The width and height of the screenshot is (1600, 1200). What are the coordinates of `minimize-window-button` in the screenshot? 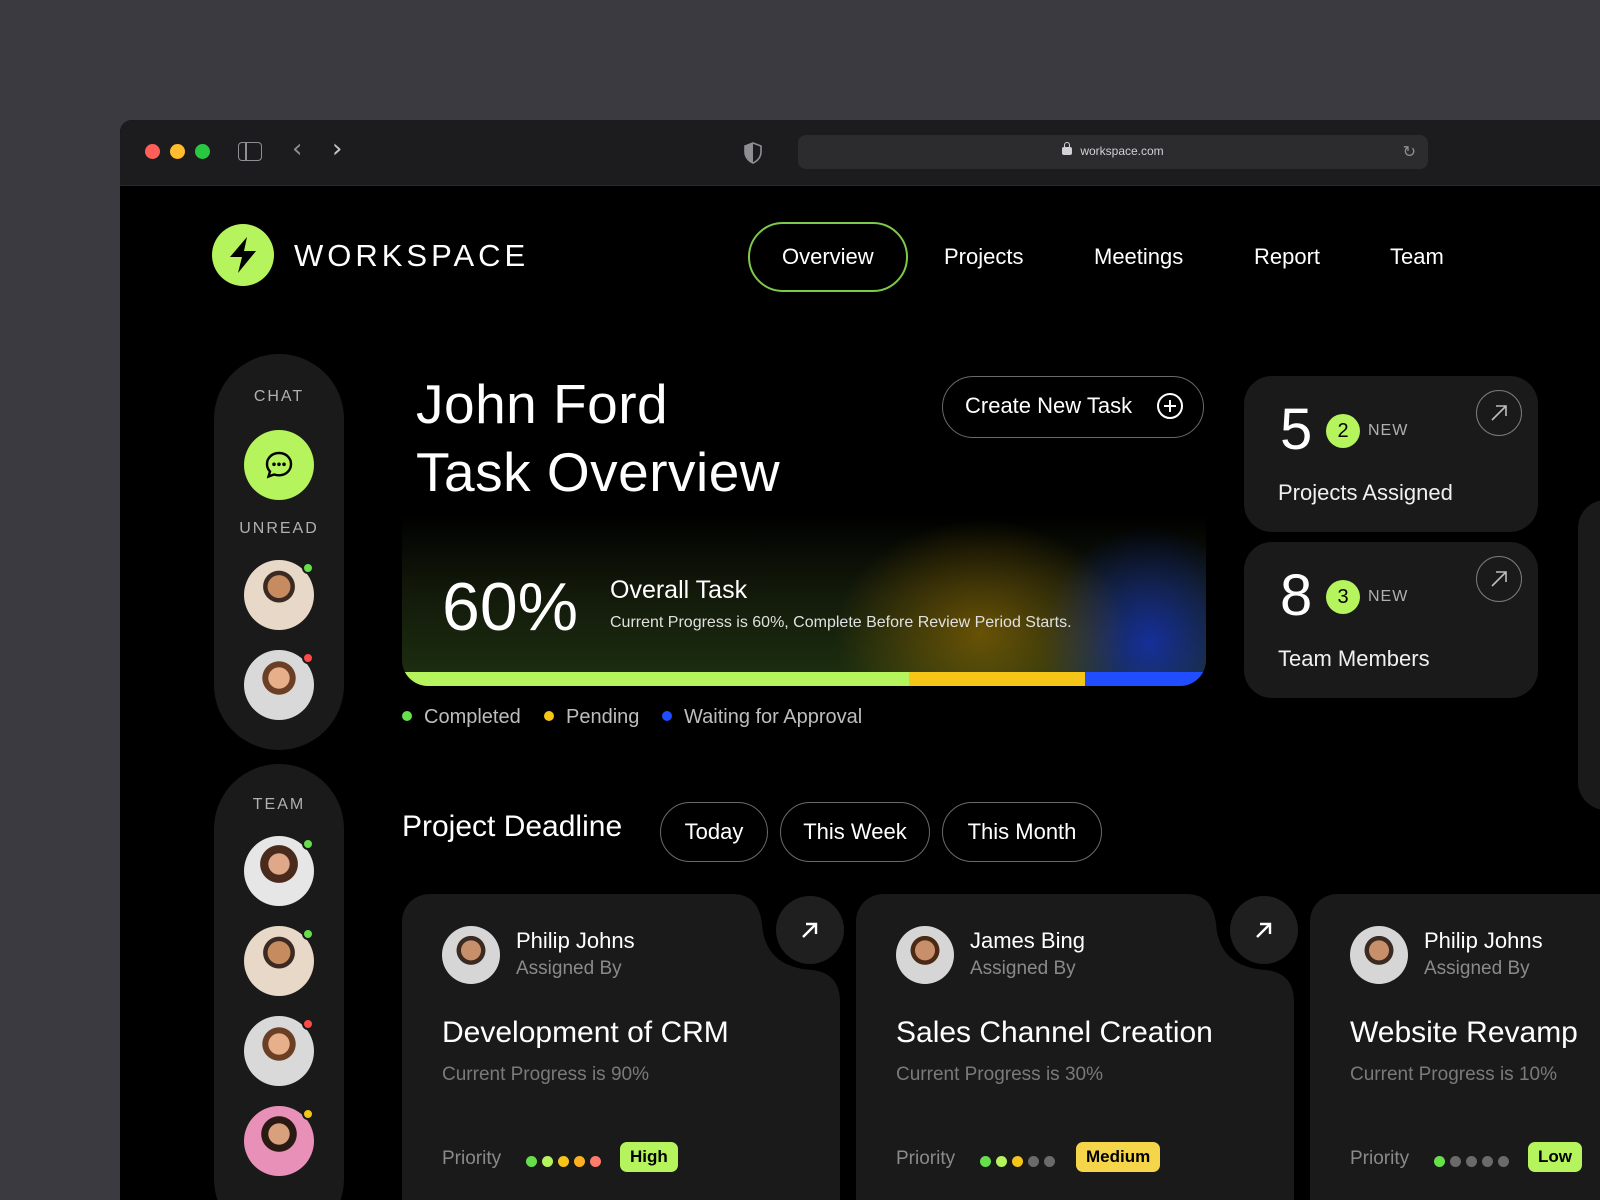 It's located at (177, 151).